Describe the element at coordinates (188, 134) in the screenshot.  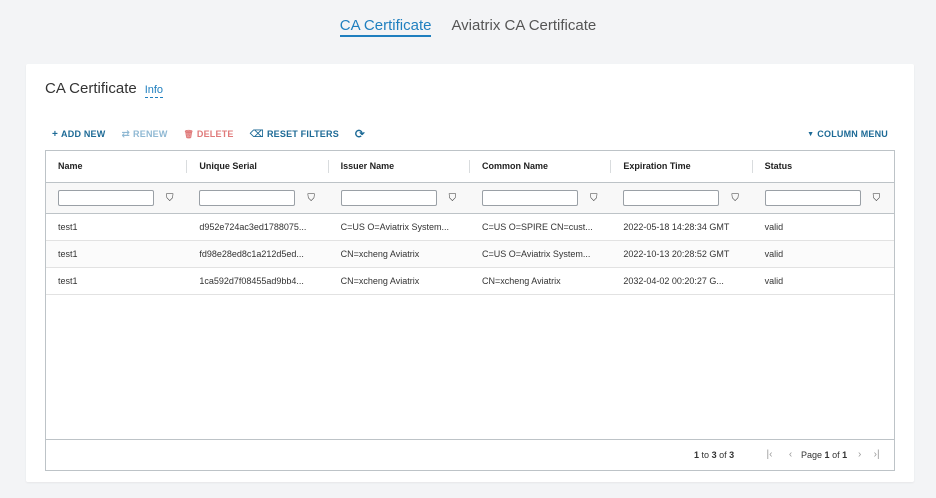
I see `trash-icon: 🗑` at that location.